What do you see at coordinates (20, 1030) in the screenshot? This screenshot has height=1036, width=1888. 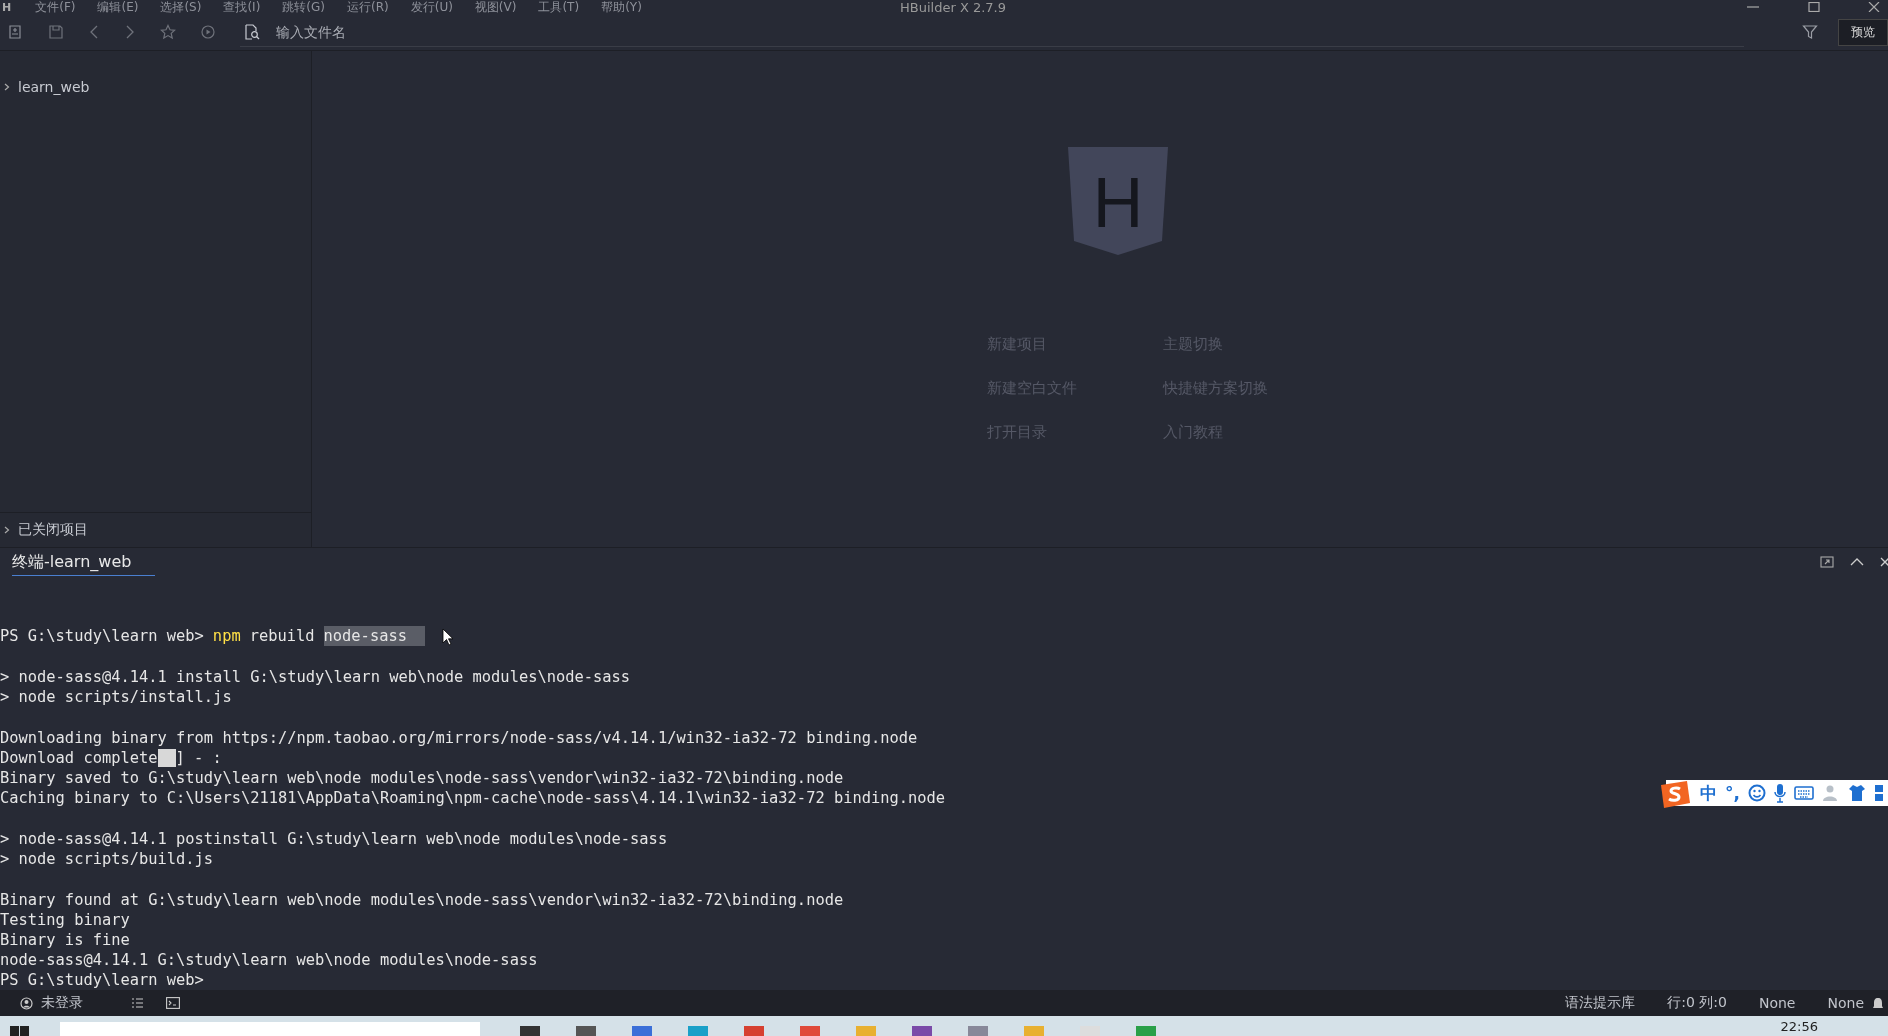 I see `start-icon` at bounding box center [20, 1030].